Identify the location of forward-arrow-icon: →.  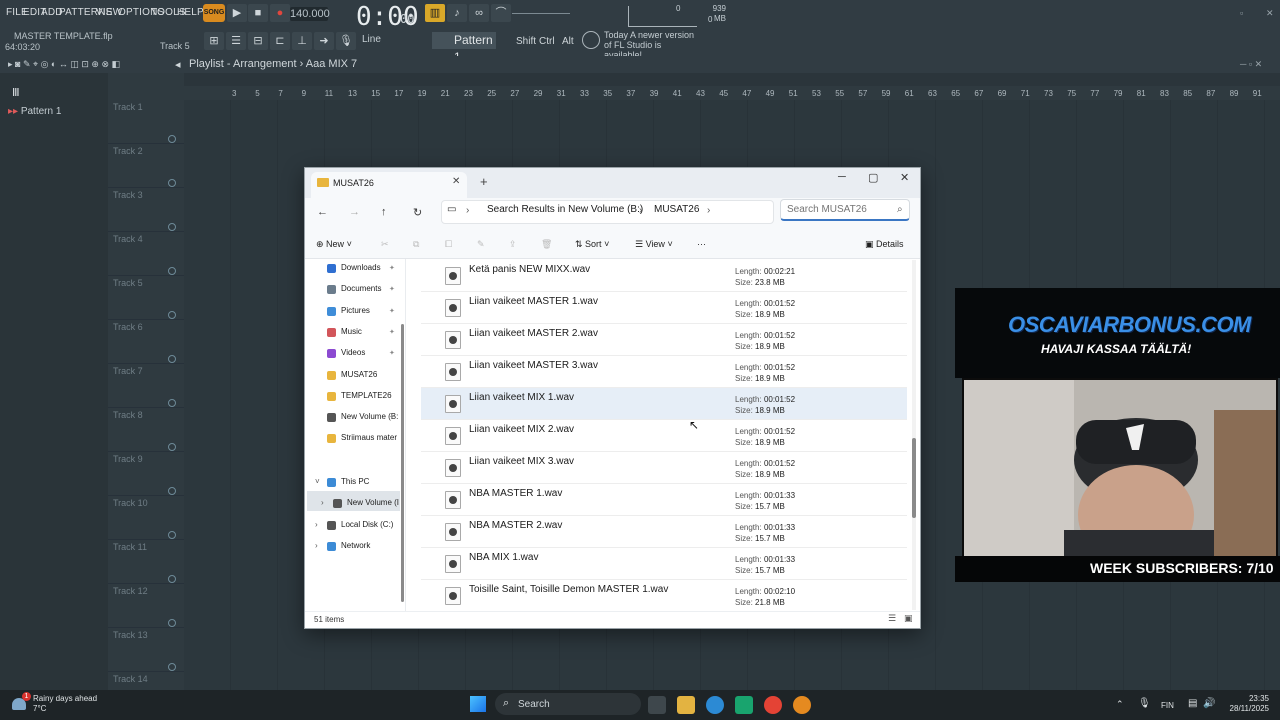
(354, 212).